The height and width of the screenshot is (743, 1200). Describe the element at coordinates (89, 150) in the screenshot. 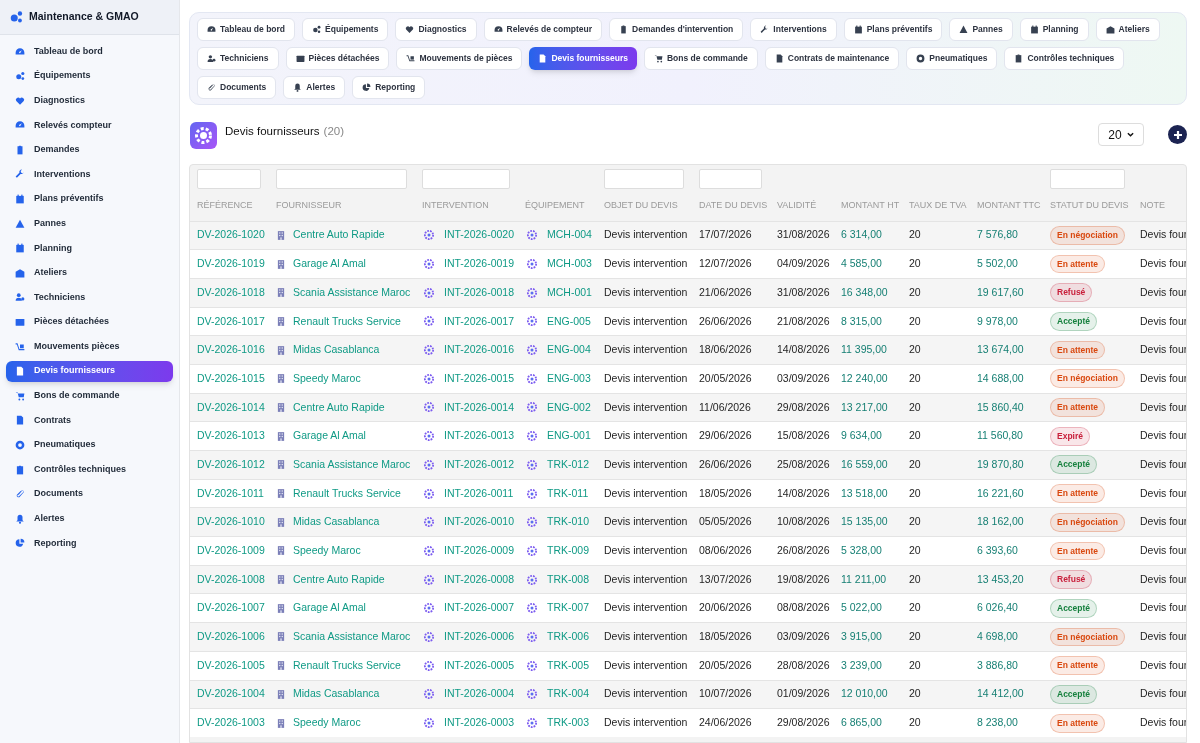

I see `sidebar-item: Demandes` at that location.